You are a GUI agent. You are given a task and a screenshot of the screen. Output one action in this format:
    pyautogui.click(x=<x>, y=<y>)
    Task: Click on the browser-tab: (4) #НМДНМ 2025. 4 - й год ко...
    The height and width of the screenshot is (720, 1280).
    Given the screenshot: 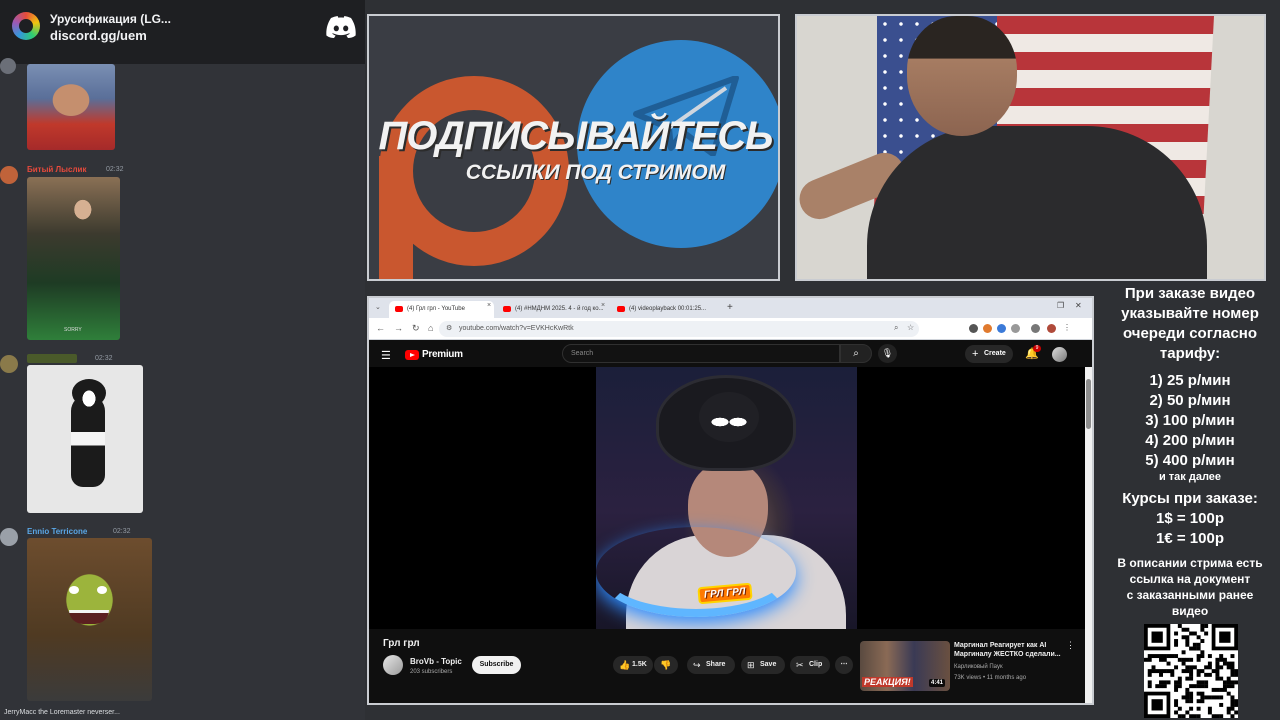 What is the action you would take?
    pyautogui.click(x=553, y=309)
    